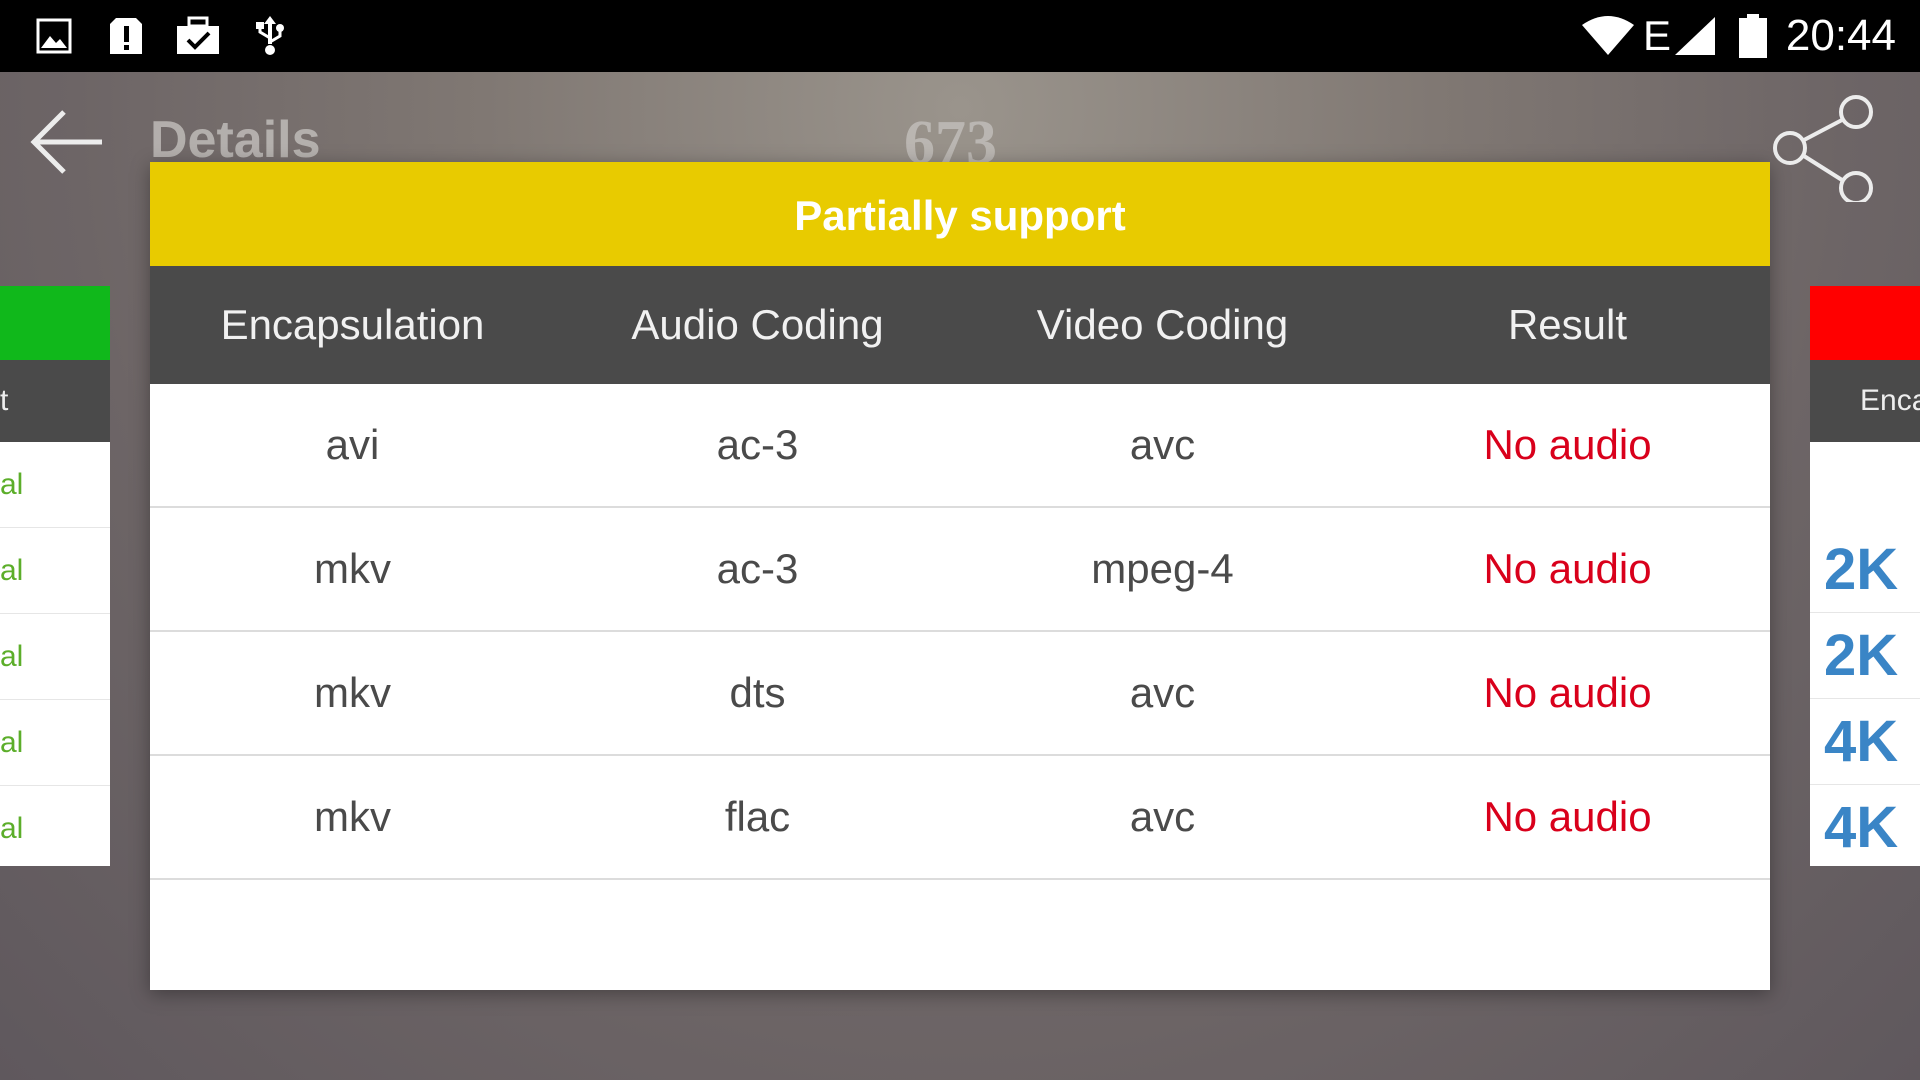  What do you see at coordinates (1753, 36) in the screenshot?
I see `battery-icon` at bounding box center [1753, 36].